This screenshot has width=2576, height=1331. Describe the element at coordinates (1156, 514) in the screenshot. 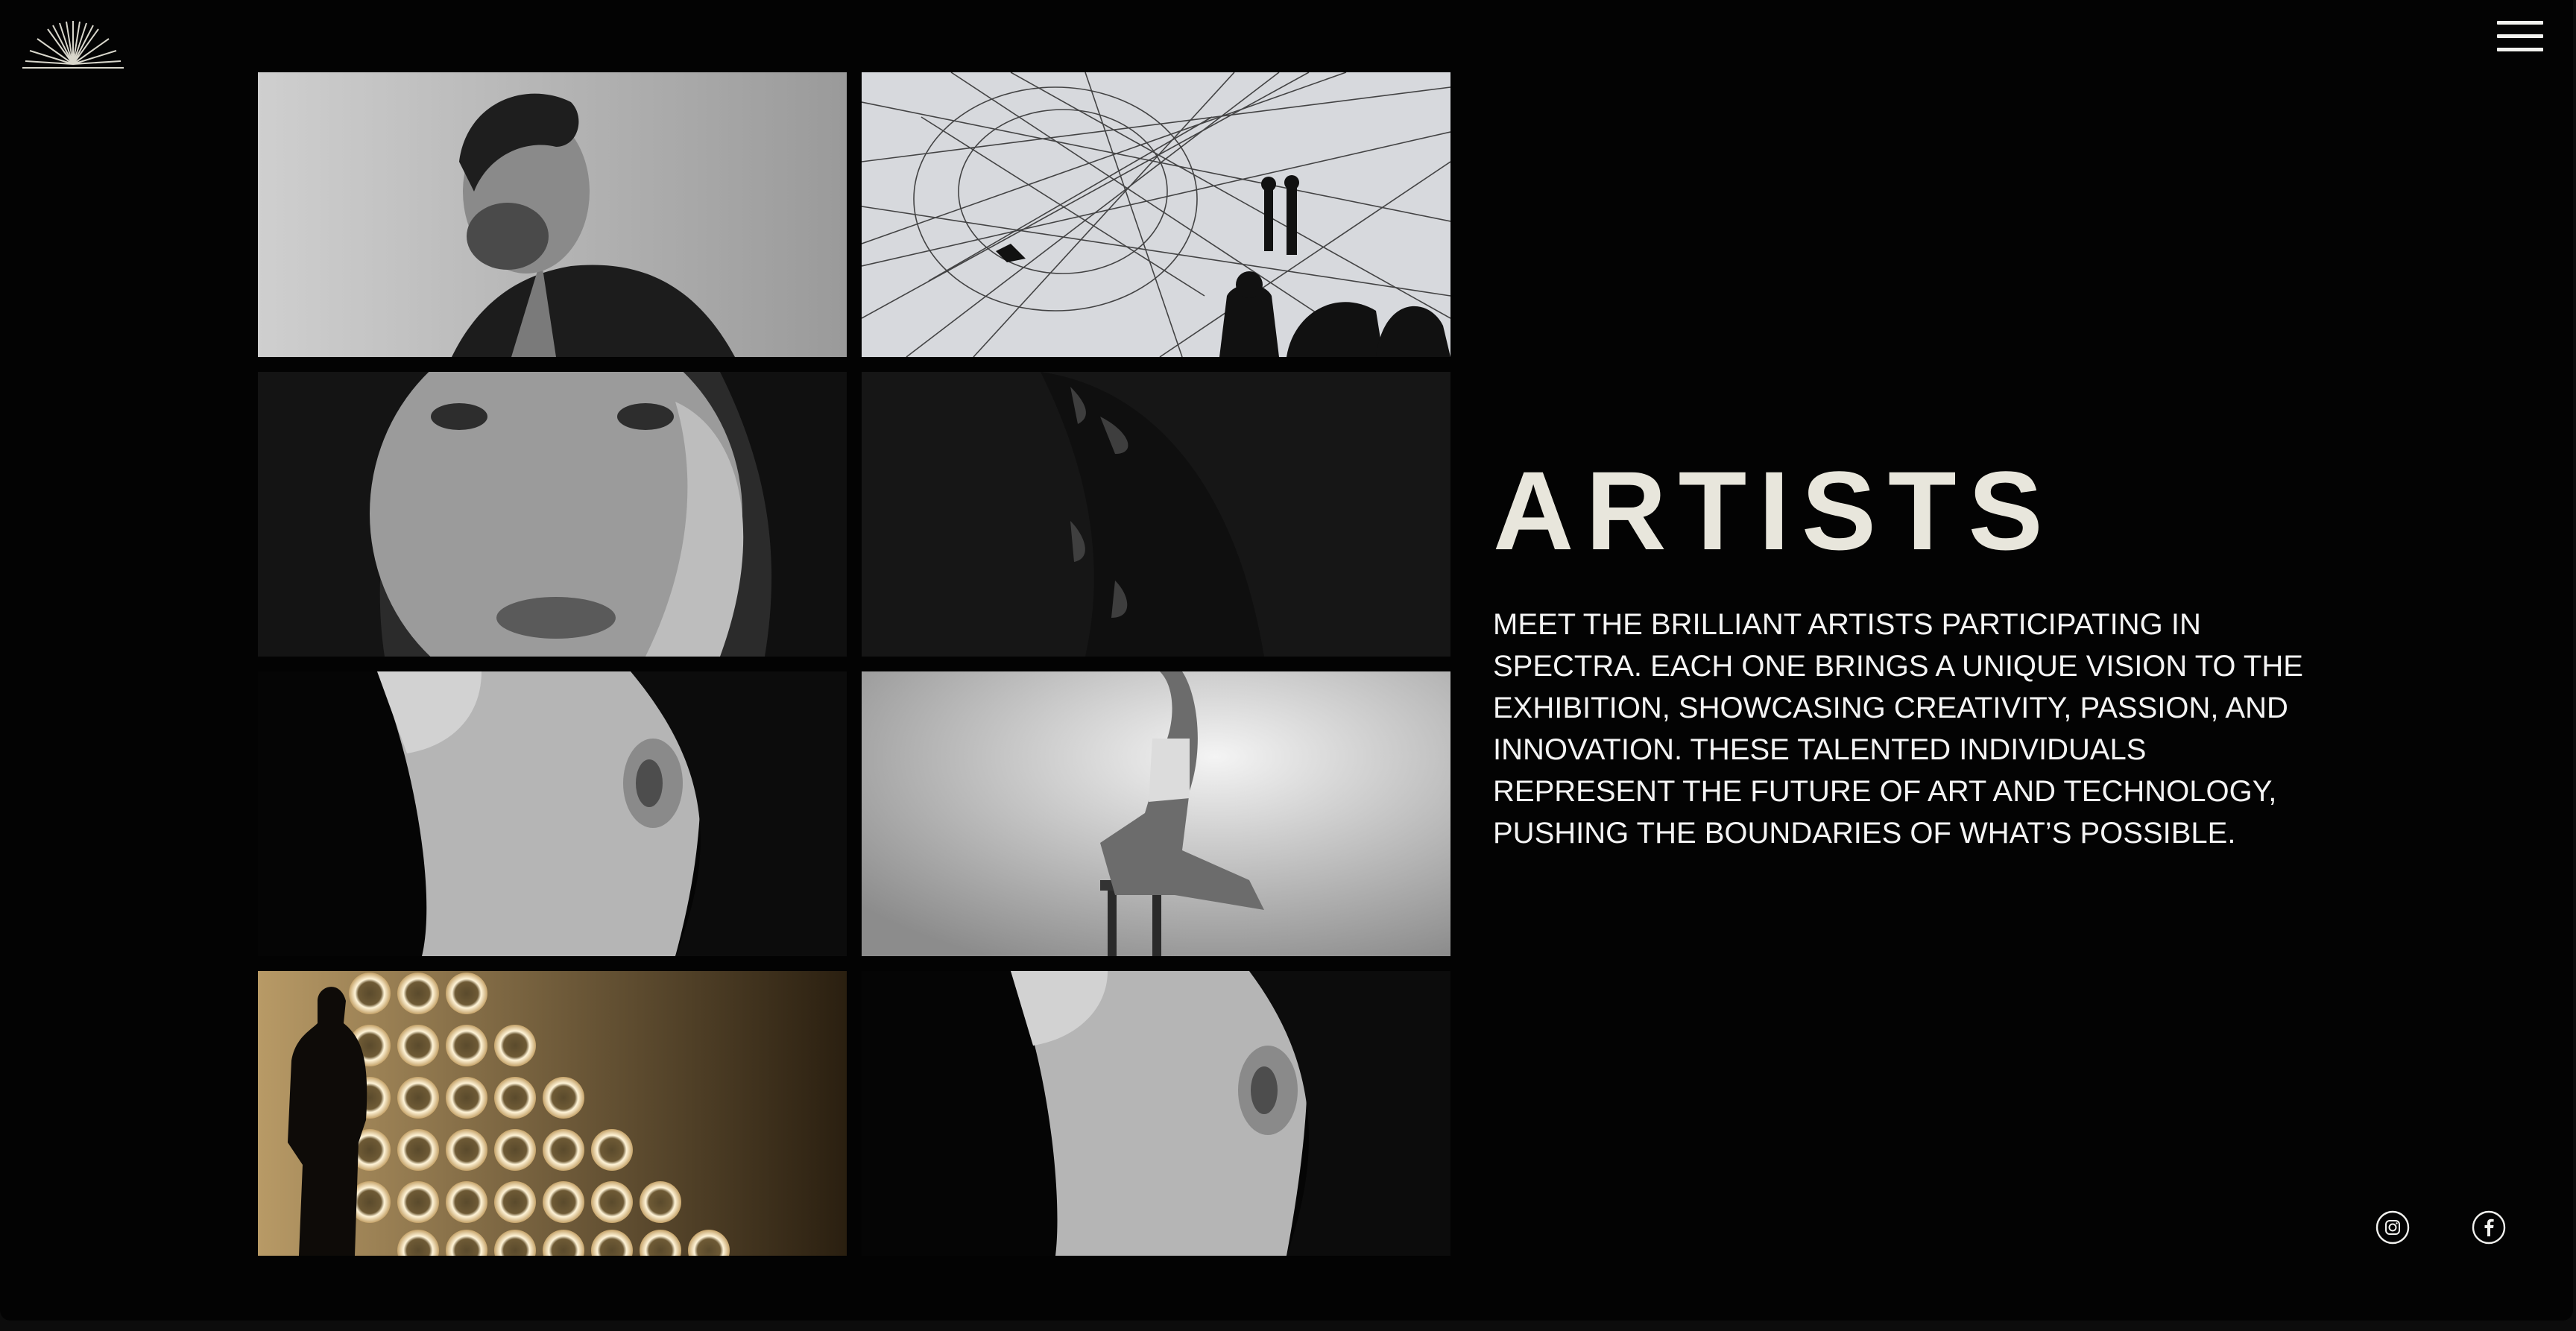

I see `artist-photo-dark-abstract` at that location.